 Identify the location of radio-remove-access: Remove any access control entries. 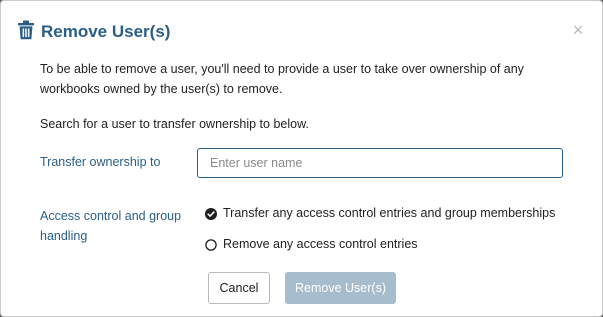
(311, 244).